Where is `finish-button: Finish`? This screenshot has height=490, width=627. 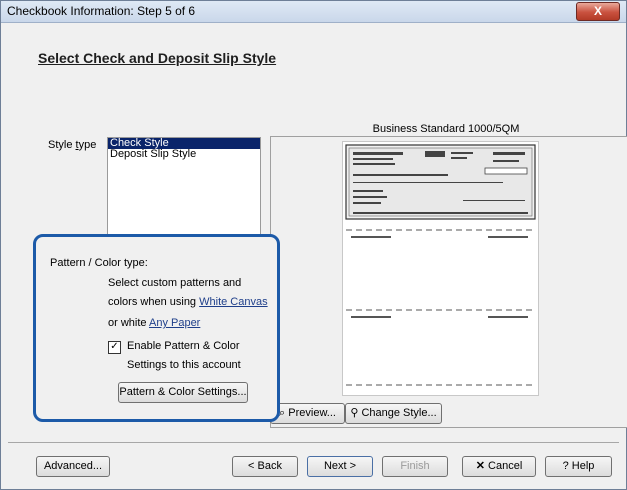 finish-button: Finish is located at coordinates (415, 466).